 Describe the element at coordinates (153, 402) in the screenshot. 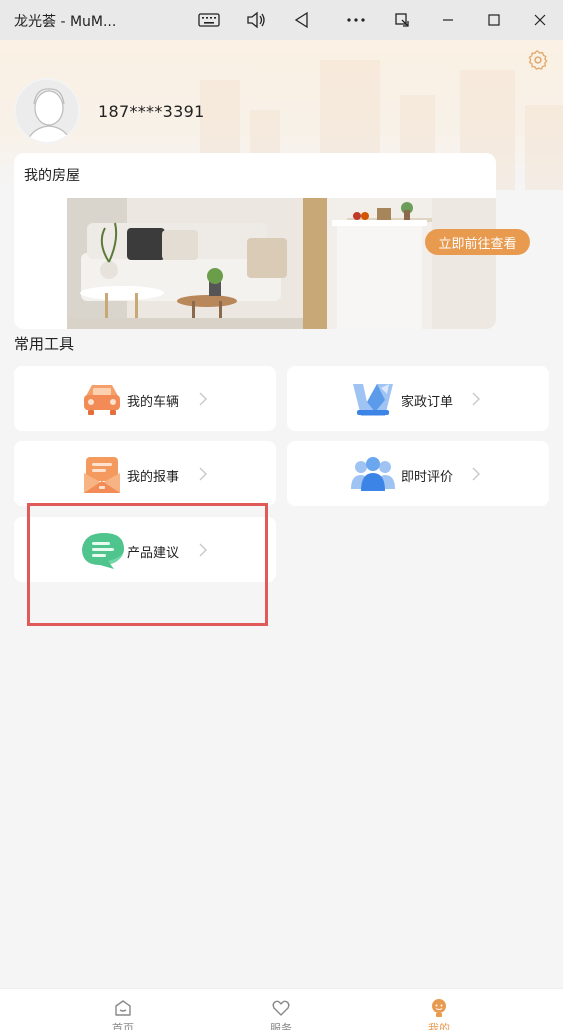

I see `tool-label: 我的车辆` at that location.